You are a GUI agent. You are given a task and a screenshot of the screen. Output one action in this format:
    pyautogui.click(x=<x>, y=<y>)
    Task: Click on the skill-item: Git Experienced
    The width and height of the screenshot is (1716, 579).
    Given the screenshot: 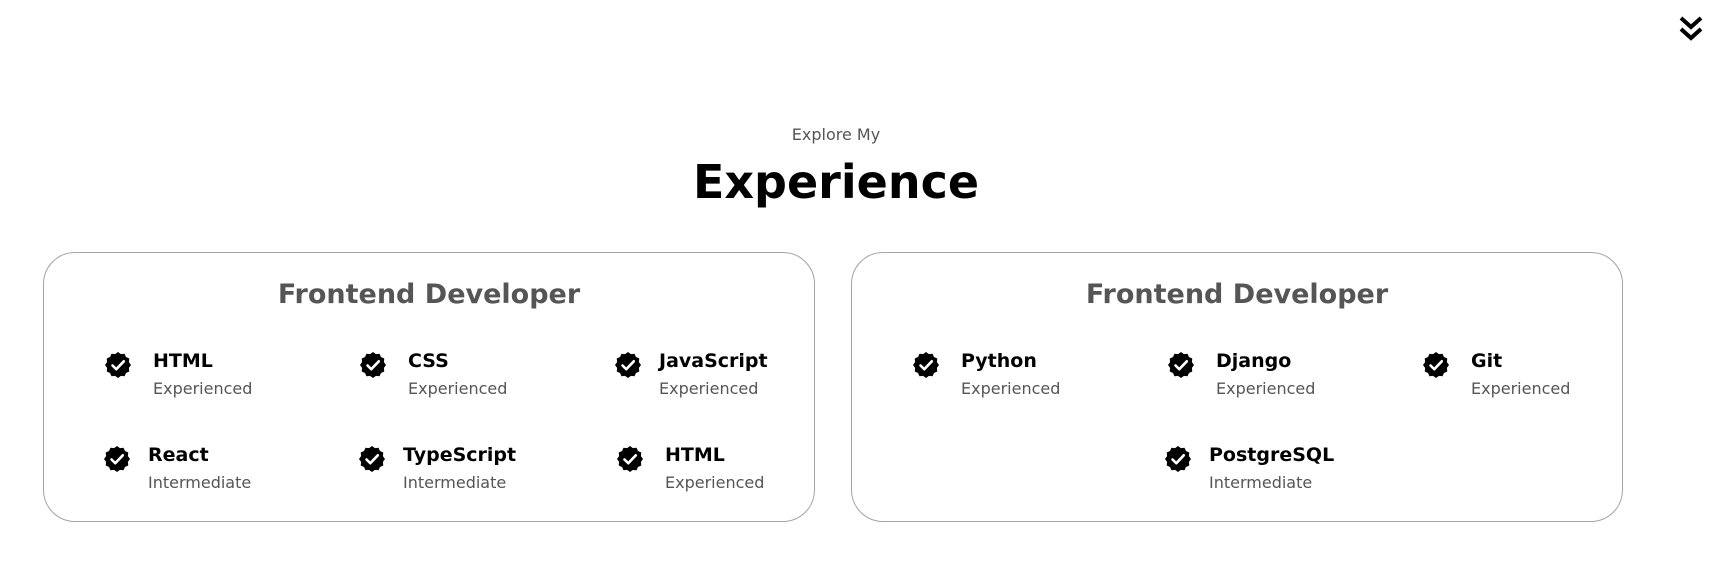 What is the action you would take?
    pyautogui.click(x=1523, y=379)
    